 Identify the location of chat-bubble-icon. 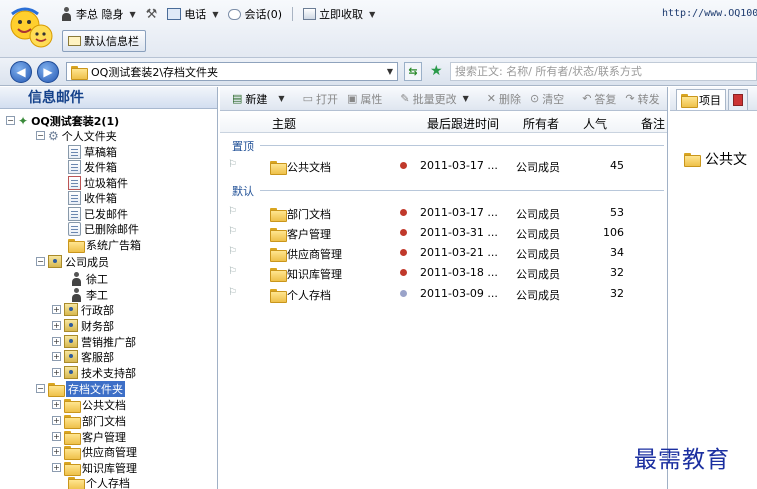
(235, 14).